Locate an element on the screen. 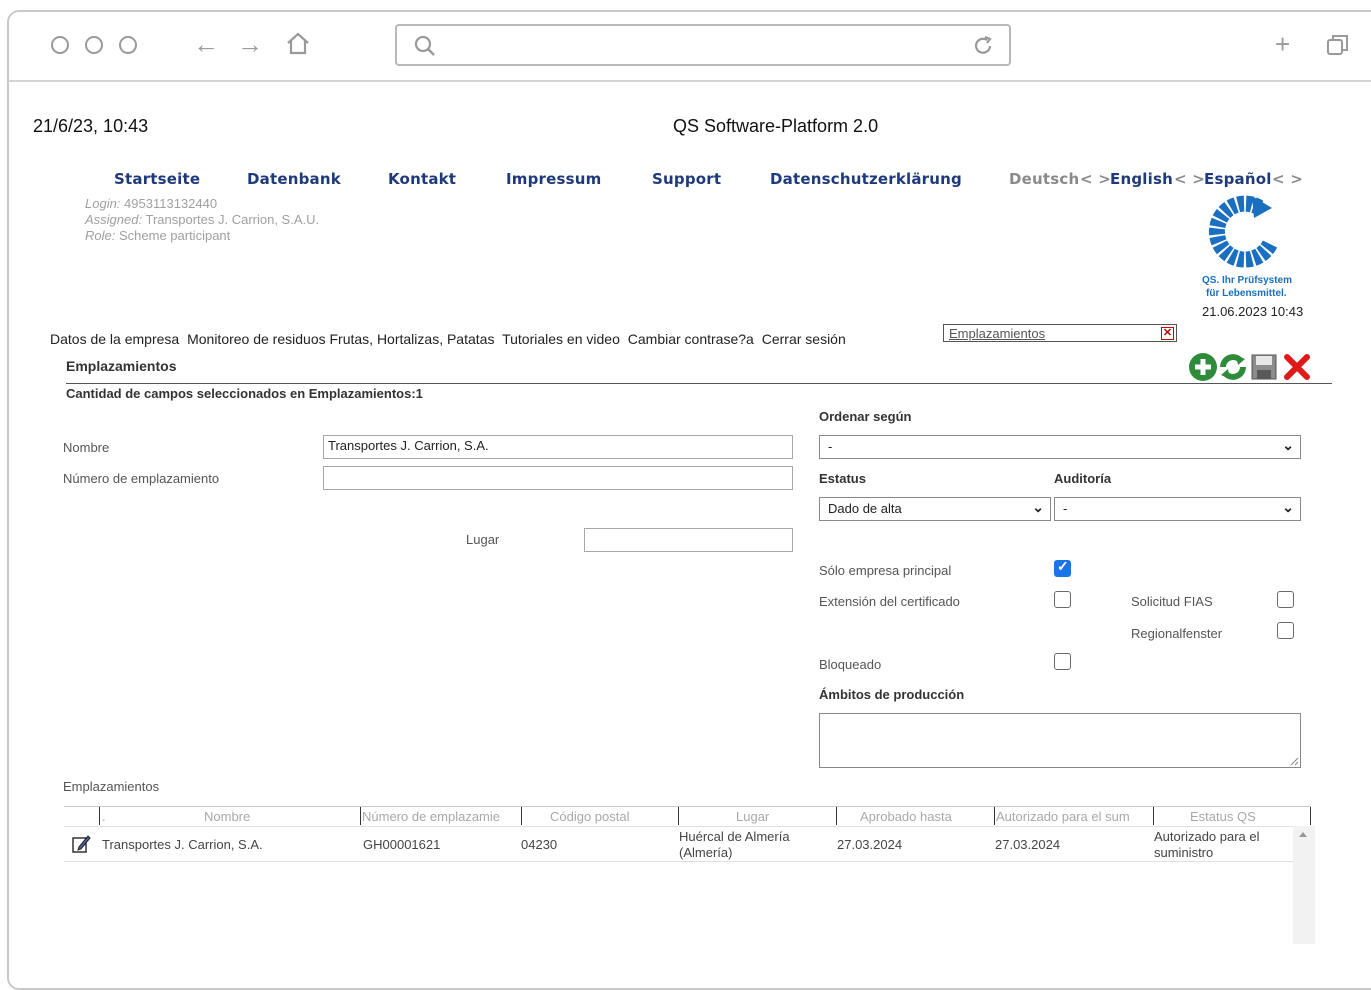 This screenshot has height=990, width=1371. estatus-select: Dado de alta ⌄ is located at coordinates (935, 509).